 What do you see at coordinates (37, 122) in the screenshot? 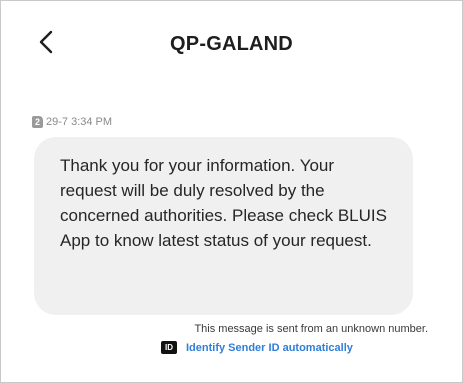
I see `sim-card-icon: 2` at bounding box center [37, 122].